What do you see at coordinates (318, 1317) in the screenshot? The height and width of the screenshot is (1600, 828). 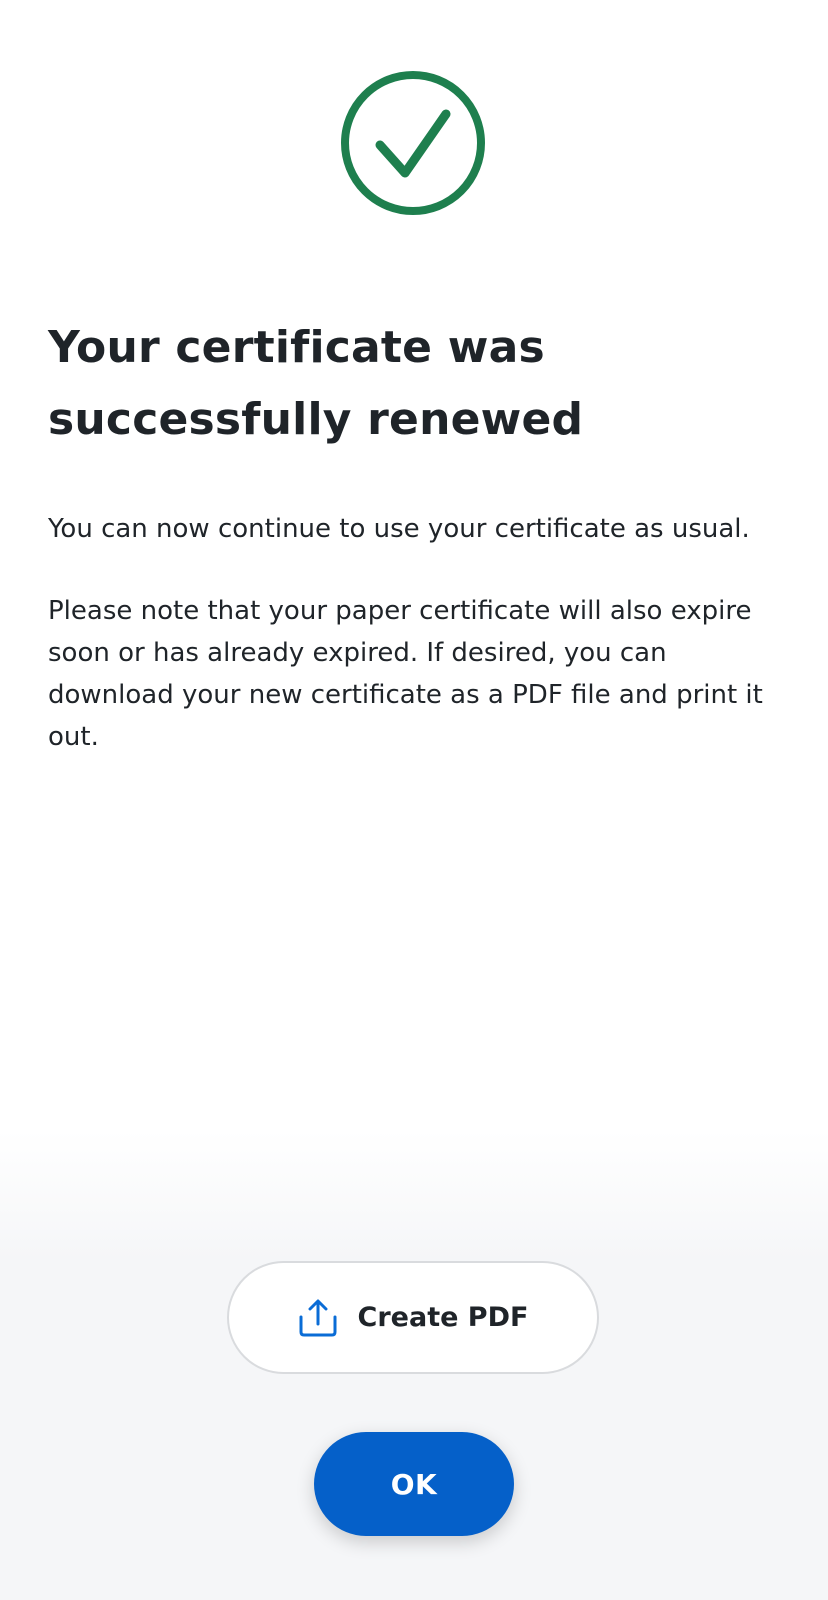 I see `share-upload-icon` at bounding box center [318, 1317].